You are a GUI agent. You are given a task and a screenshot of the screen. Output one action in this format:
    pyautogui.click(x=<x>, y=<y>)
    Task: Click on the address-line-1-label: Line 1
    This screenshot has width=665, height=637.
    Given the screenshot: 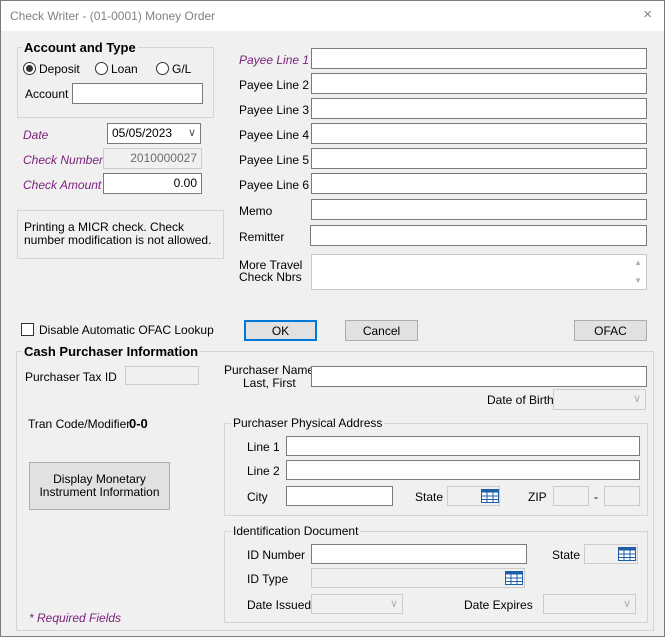 What is the action you would take?
    pyautogui.click(x=263, y=447)
    